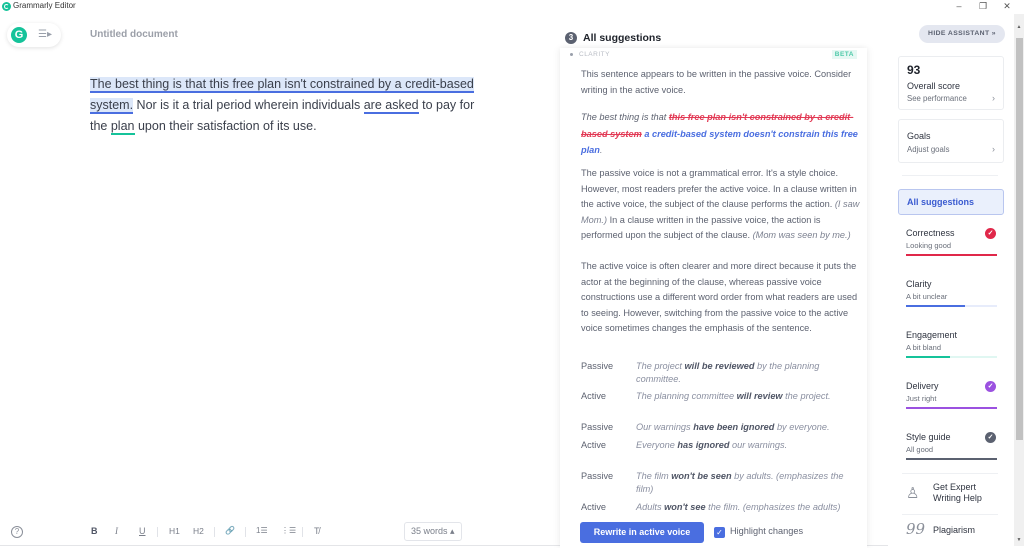 The height and width of the screenshot is (548, 1024). Describe the element at coordinates (512, 7) in the screenshot. I see `title-bar: Grammarly Editor – ❐ ✕` at that location.